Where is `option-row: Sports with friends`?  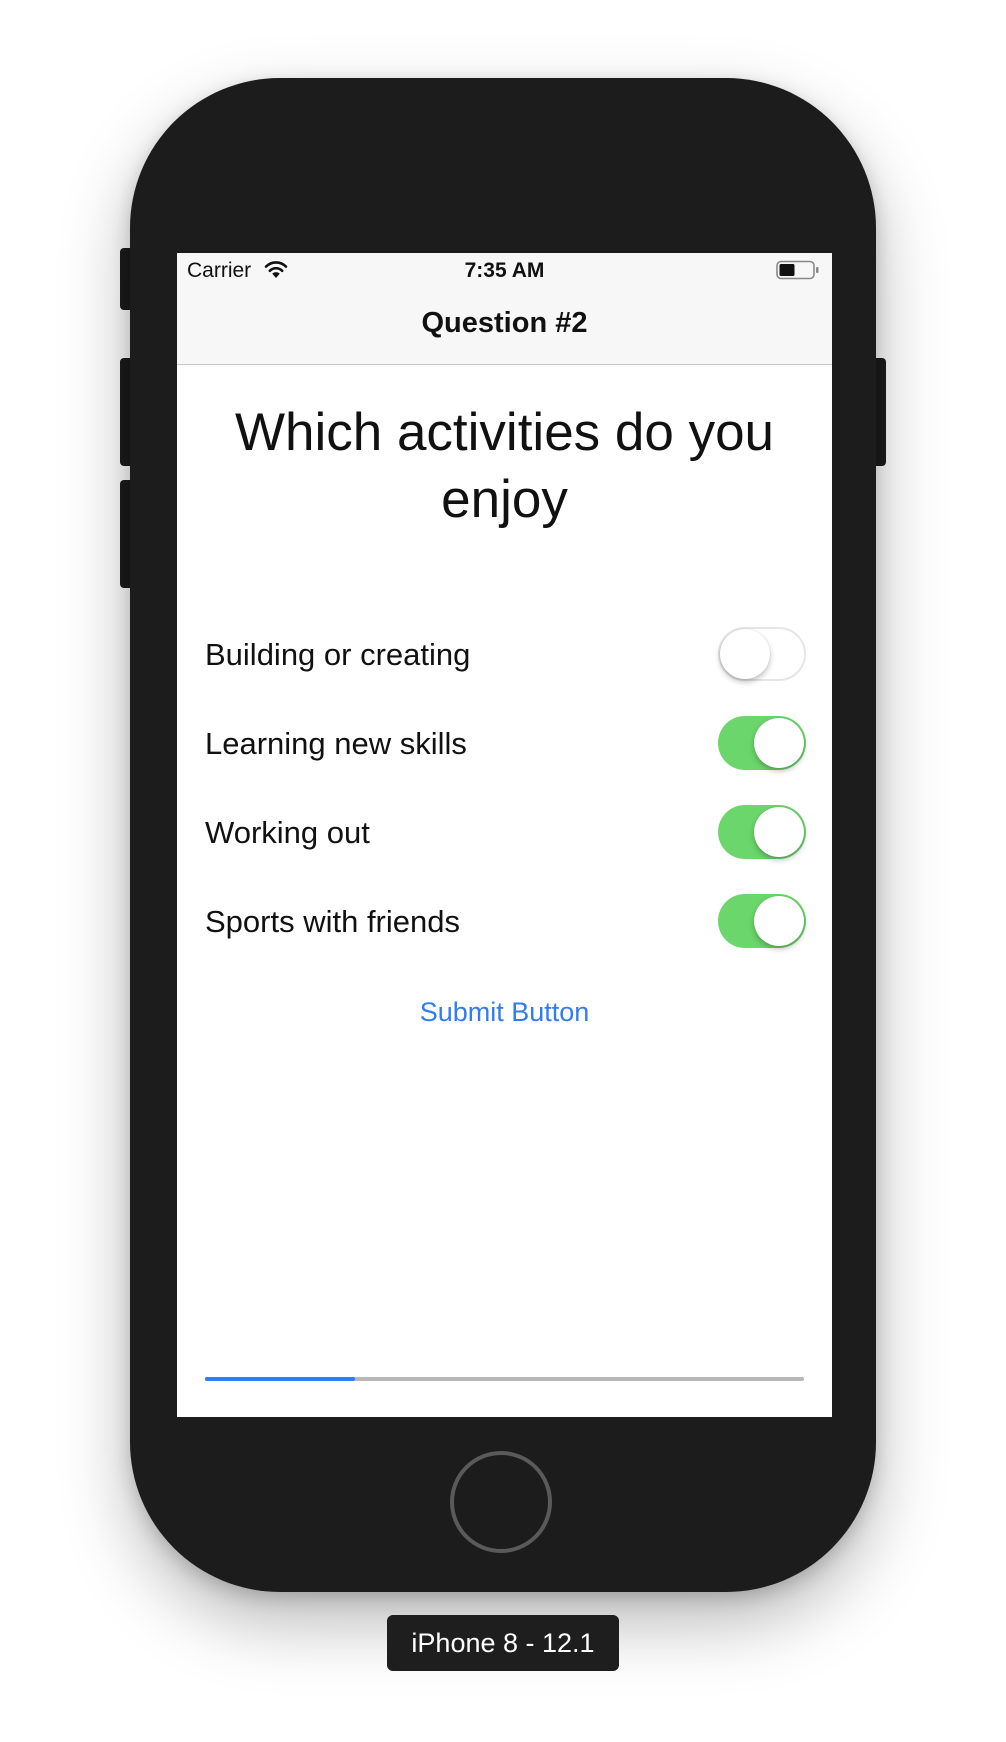
option-row: Sports with friends is located at coordinates (504, 920).